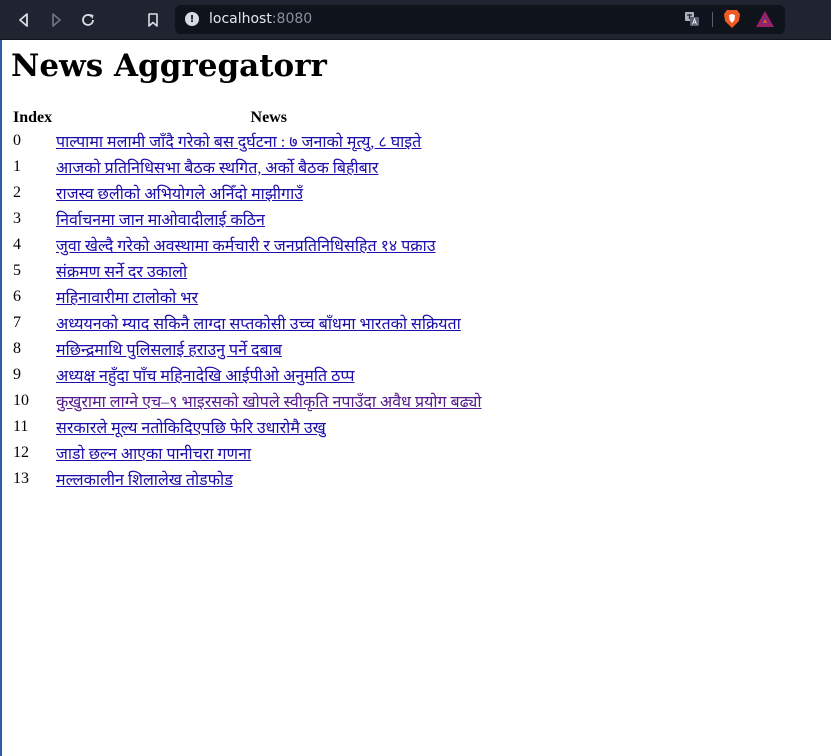 This screenshot has height=756, width=831. Describe the element at coordinates (21, 452) in the screenshot. I see `row-index: 12` at that location.